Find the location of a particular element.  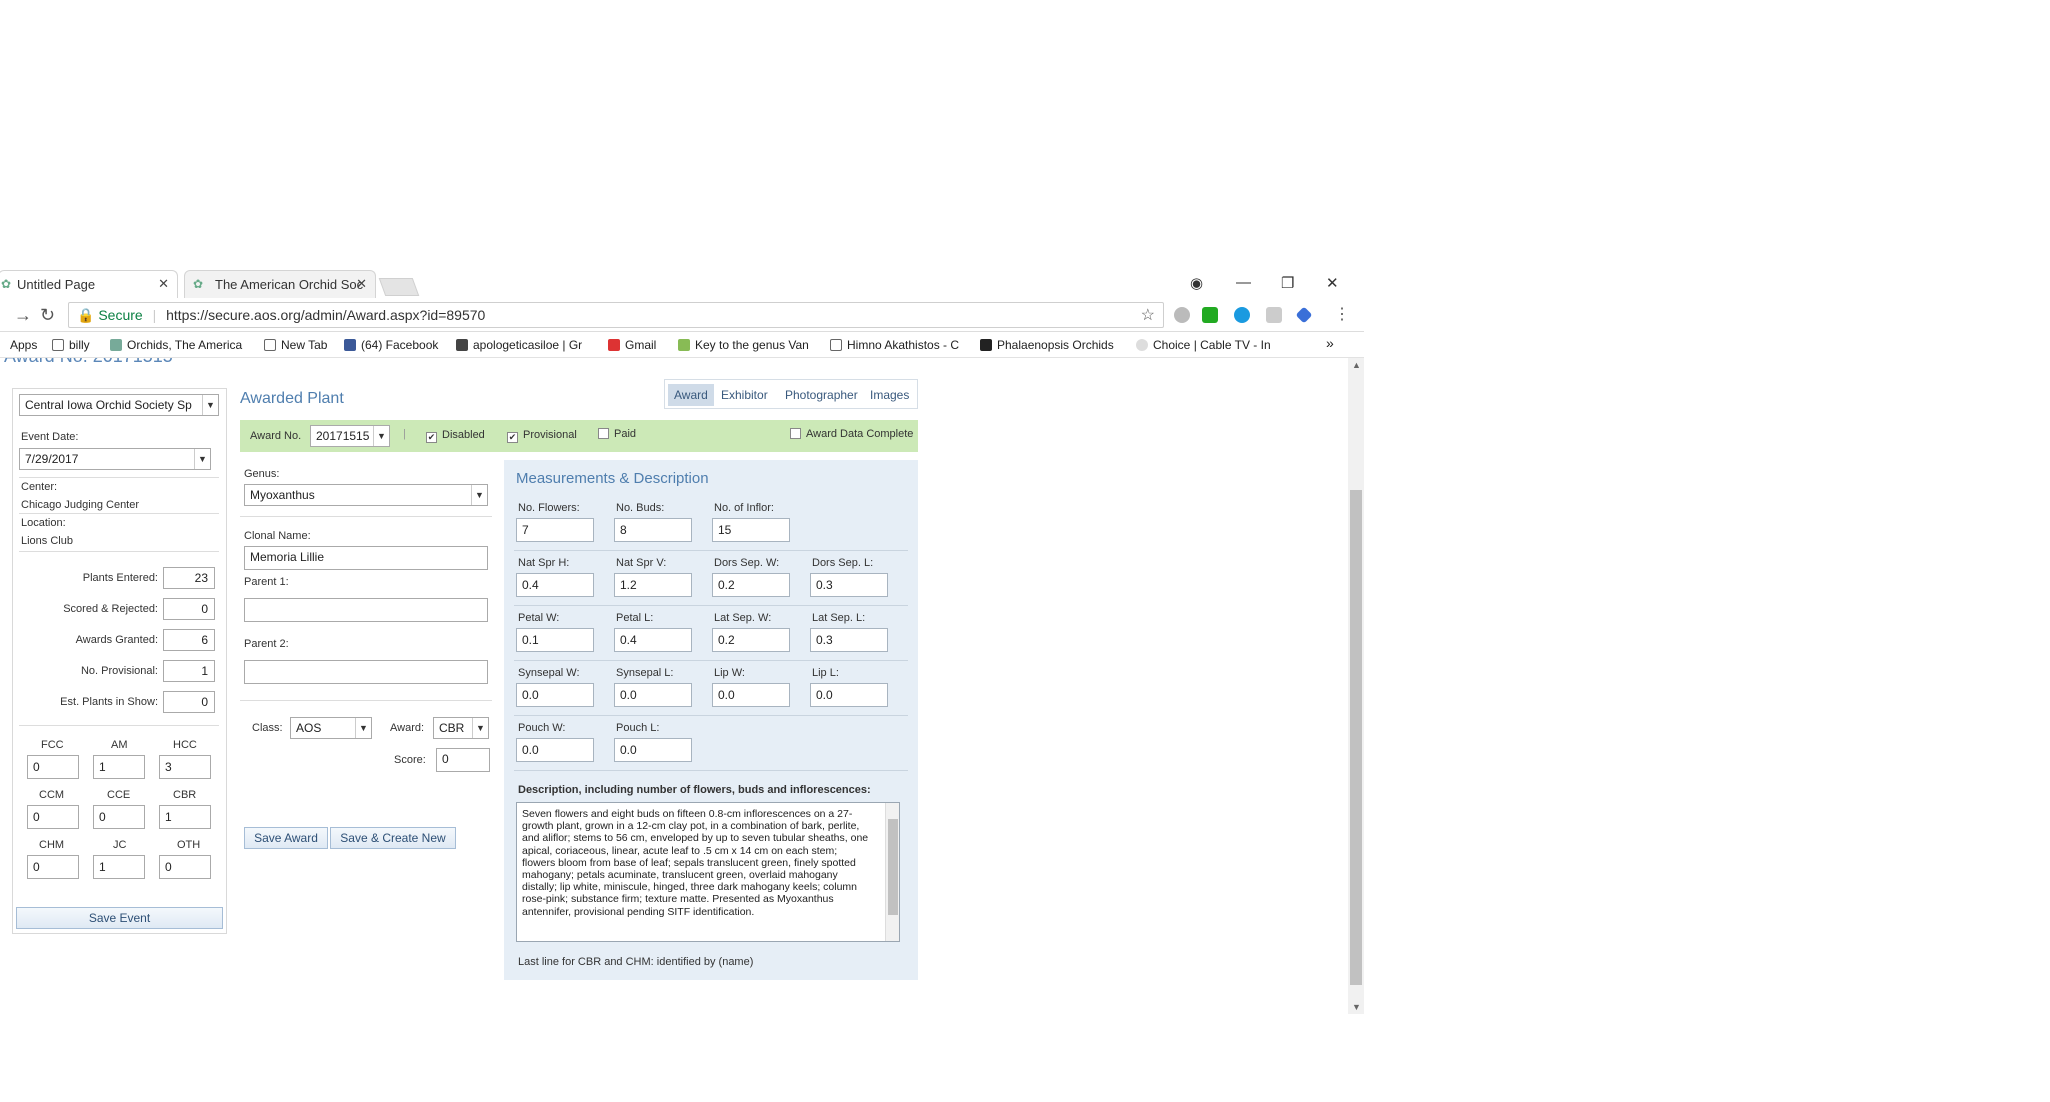

page-scrollbar: ▲ ▼ is located at coordinates (1356, 686).